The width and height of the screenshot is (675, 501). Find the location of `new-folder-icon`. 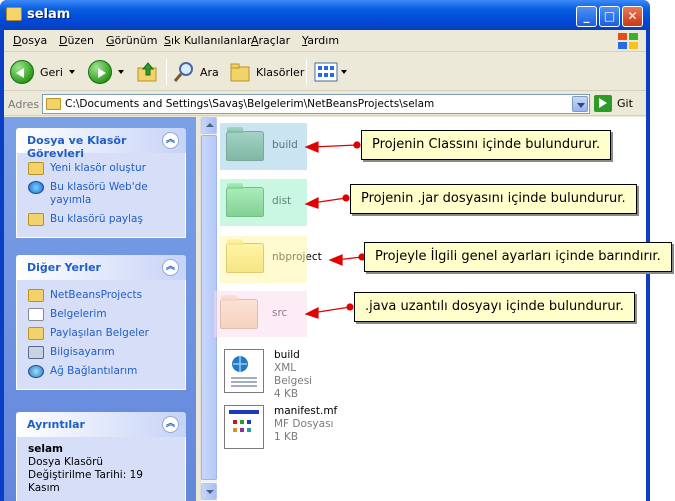

new-folder-icon is located at coordinates (36, 168).